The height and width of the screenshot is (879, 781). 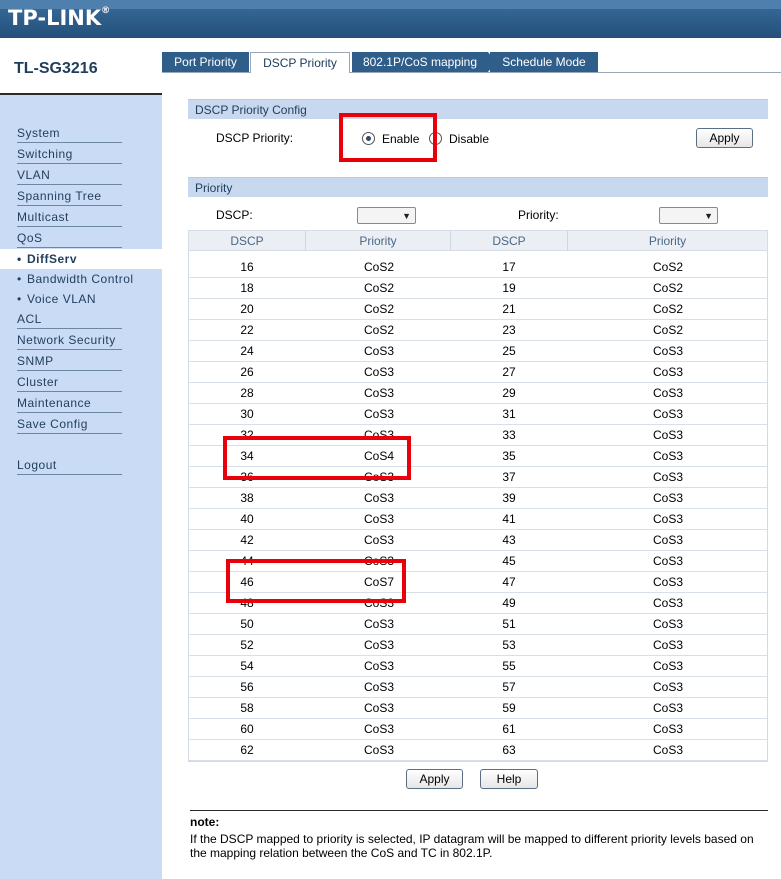 I want to click on sidebar-subitem-diffserv: • DiffServ, so click(x=81, y=259).